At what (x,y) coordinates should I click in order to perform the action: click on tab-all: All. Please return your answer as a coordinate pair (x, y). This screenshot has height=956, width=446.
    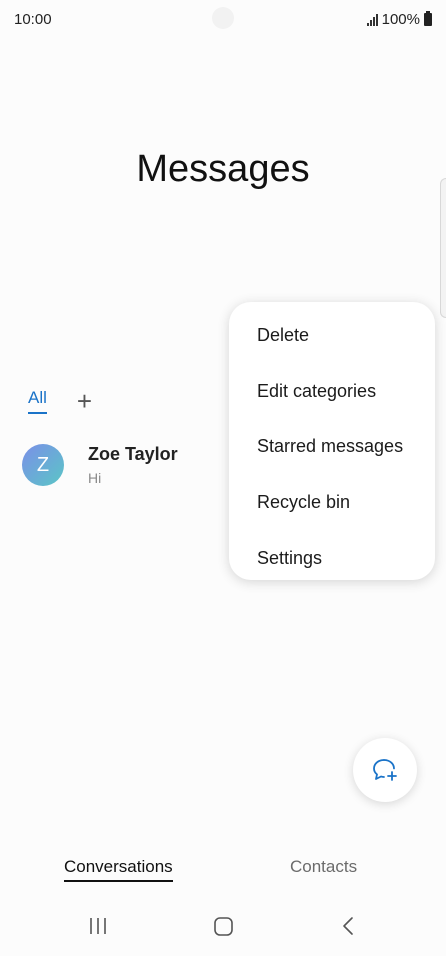
    Looking at the image, I should click on (37, 401).